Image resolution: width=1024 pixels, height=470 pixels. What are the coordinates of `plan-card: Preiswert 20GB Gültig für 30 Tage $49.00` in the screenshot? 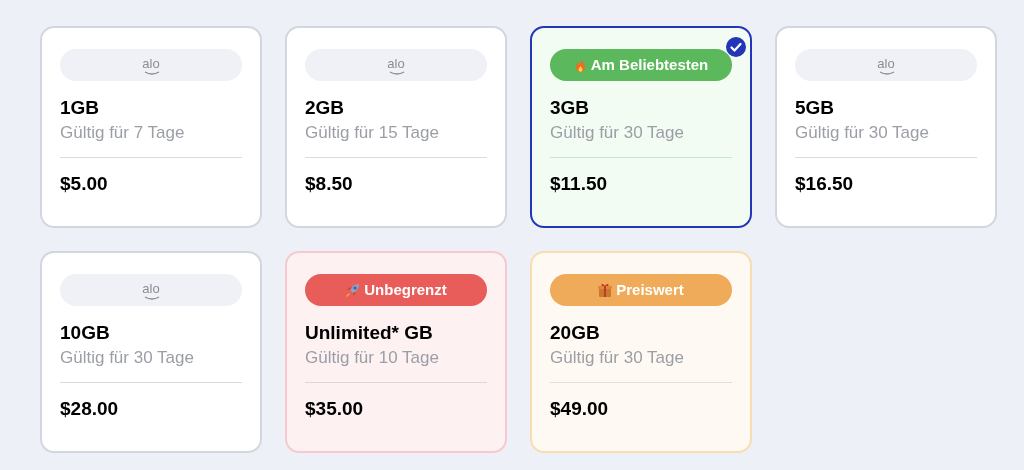 It's located at (641, 352).